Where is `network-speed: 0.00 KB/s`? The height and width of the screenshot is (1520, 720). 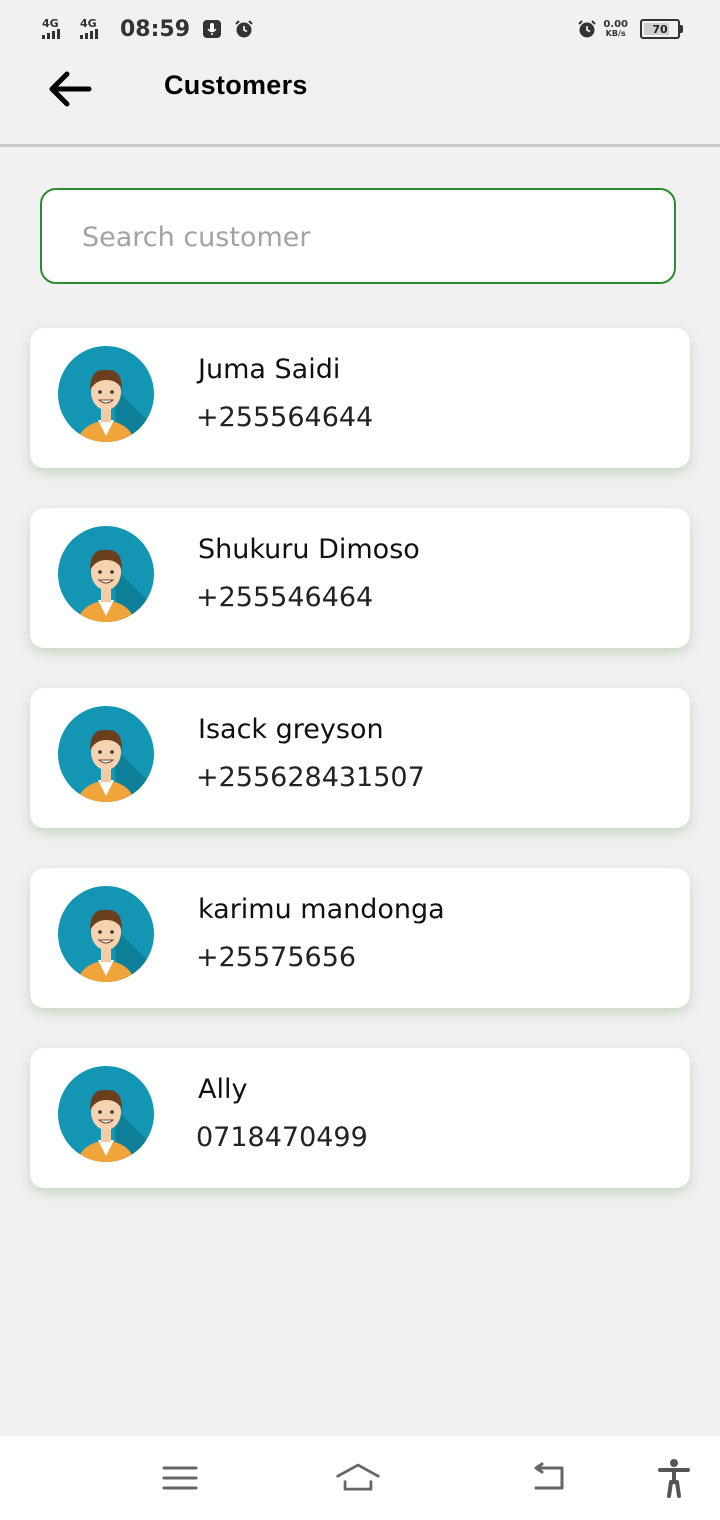
network-speed: 0.00 KB/s is located at coordinates (615, 29).